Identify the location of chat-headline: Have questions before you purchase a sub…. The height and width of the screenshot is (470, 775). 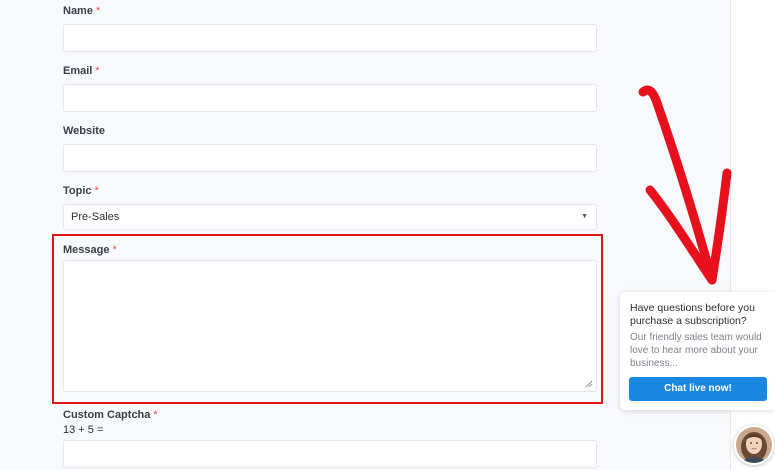
(692, 314).